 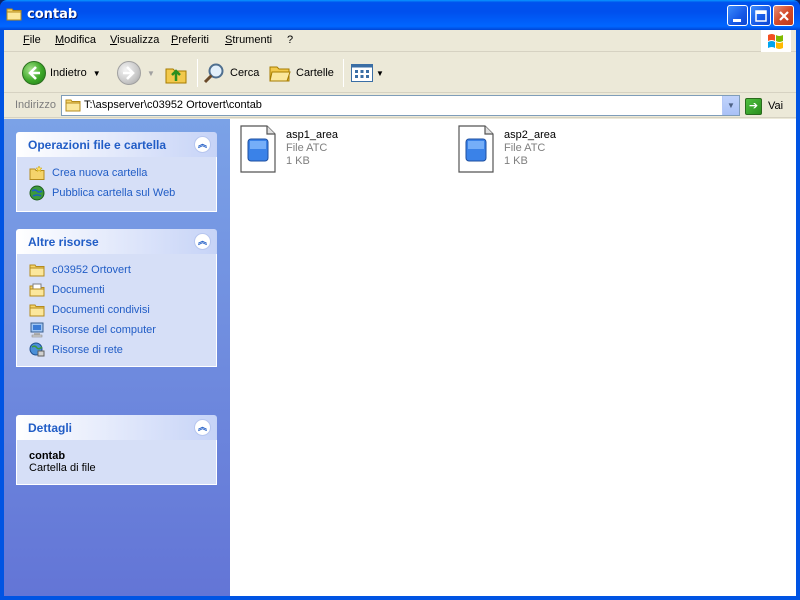 I want to click on views-icon, so click(x=362, y=73).